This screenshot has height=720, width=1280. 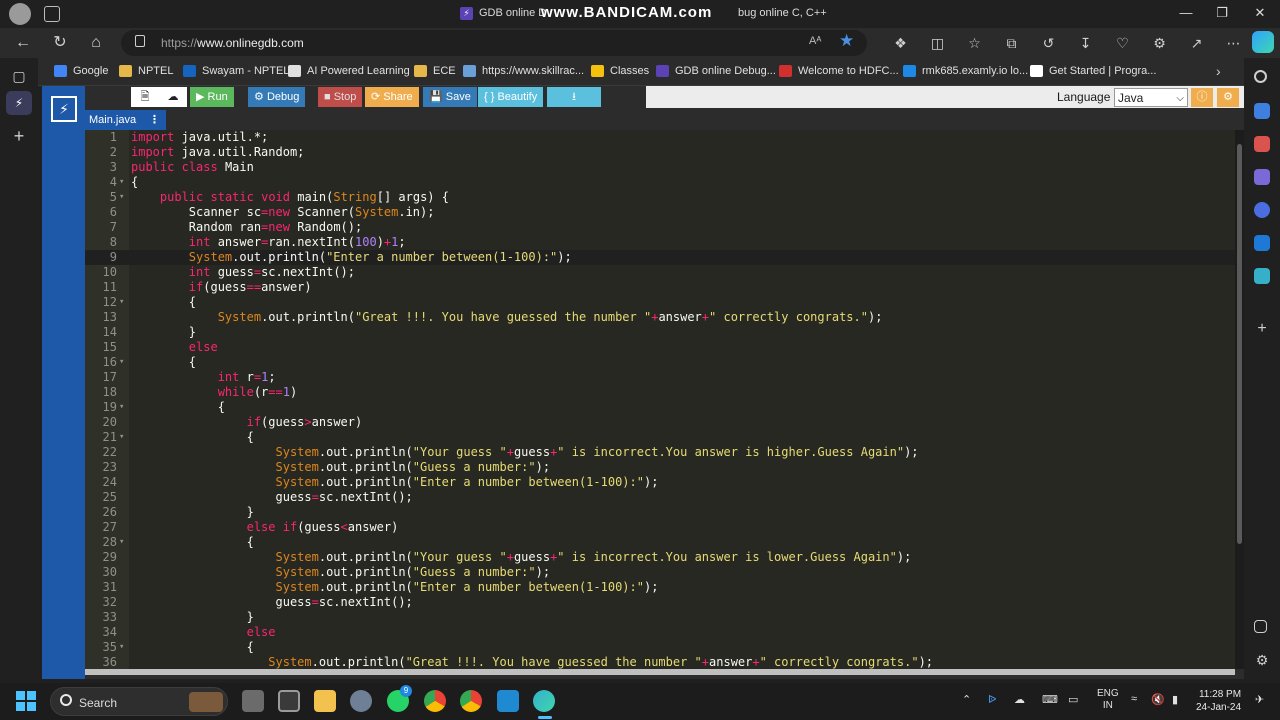 What do you see at coordinates (1228, 97) in the screenshot?
I see `settings-gear-icon: ⚙` at bounding box center [1228, 97].